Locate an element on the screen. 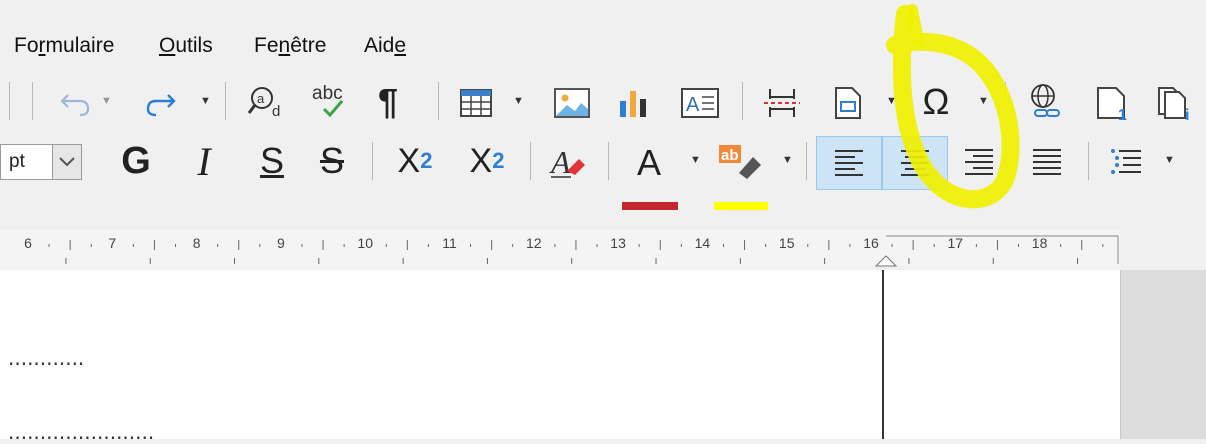 This screenshot has height=444, width=1206. yellow-annotation-scribble is located at coordinates (953, 106).